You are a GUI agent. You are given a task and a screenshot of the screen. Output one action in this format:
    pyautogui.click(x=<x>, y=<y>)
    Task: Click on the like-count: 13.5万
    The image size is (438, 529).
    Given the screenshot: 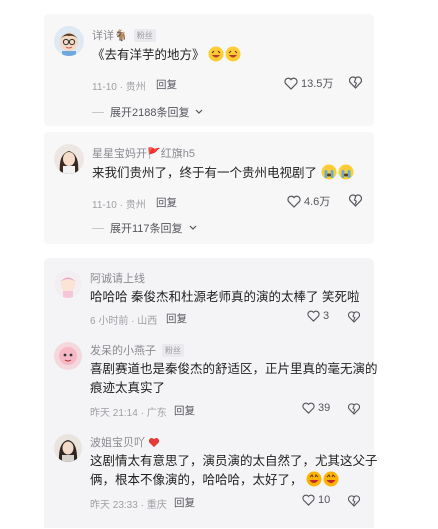 What is the action you would take?
    pyautogui.click(x=317, y=84)
    